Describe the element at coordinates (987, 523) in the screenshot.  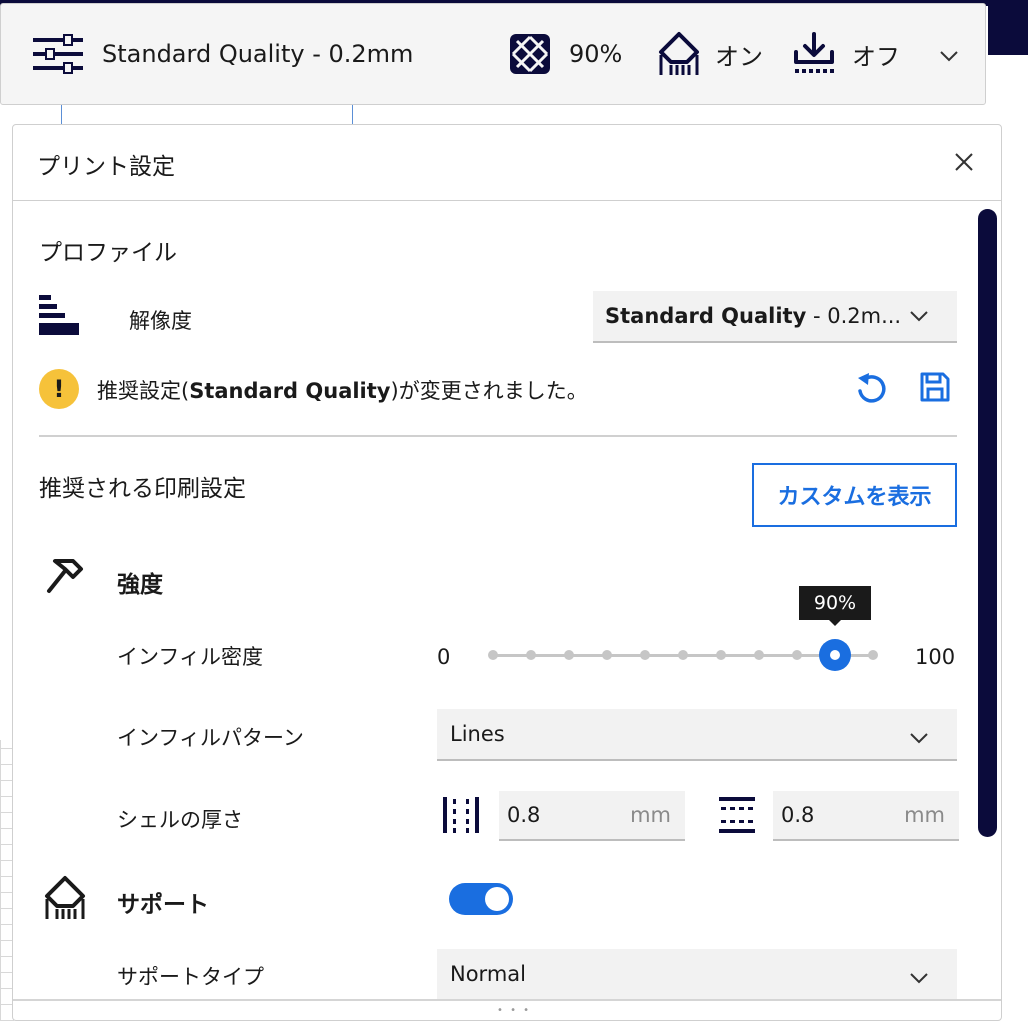
I see `scrollbar` at that location.